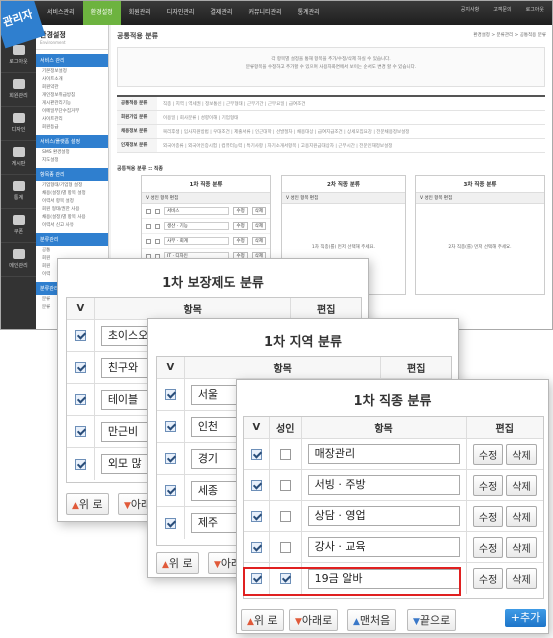  Describe the element at coordinates (72, 185) in the screenshot. I see `sidebar-item: 기업형태/기업형 설정` at that location.